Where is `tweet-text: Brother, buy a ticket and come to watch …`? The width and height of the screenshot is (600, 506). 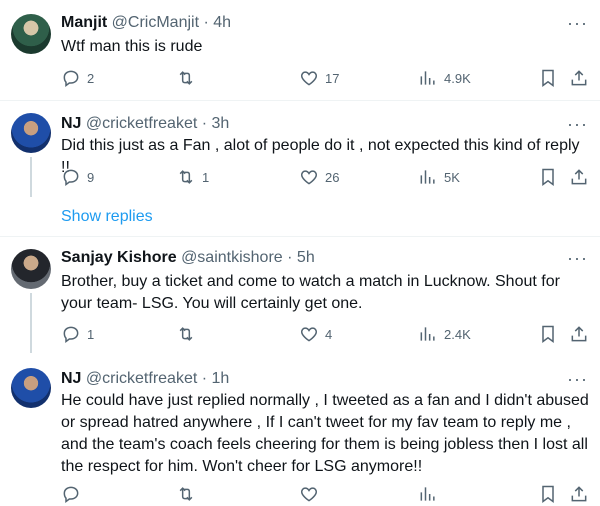 tweet-text: Brother, buy a ticket and come to watch … is located at coordinates (310, 292).